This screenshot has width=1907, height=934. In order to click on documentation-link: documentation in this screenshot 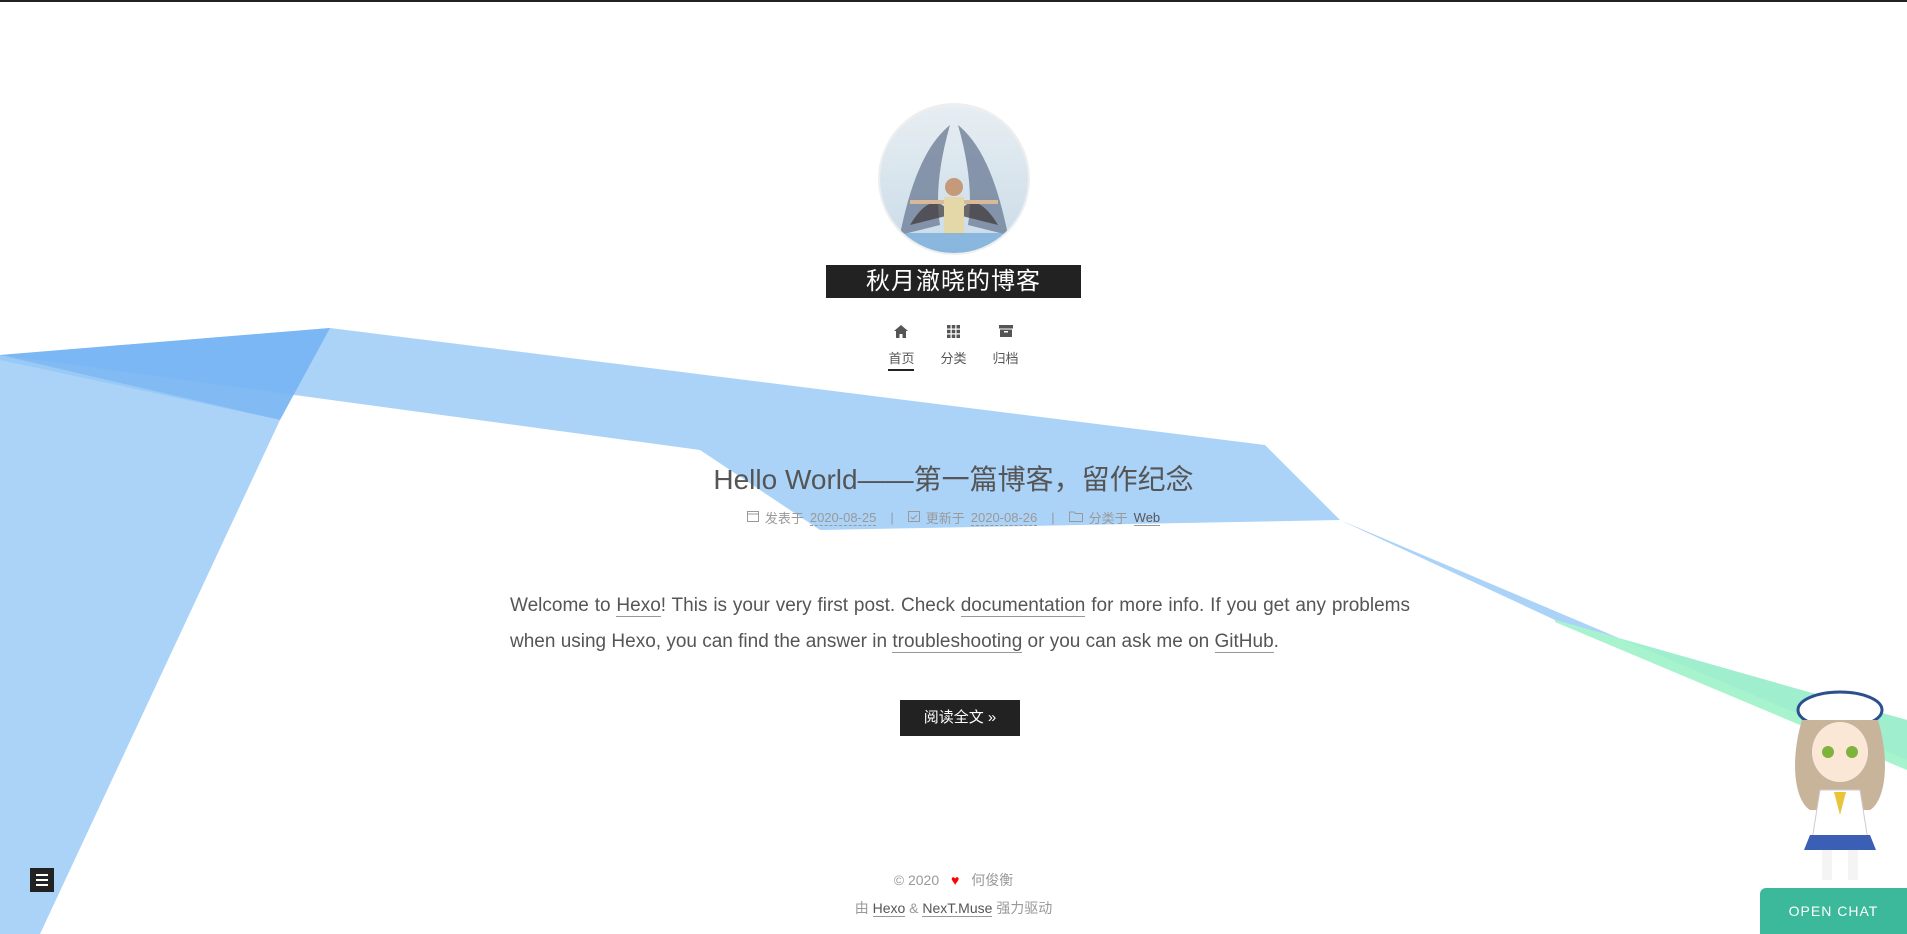, I will do `click(1023, 606)`.